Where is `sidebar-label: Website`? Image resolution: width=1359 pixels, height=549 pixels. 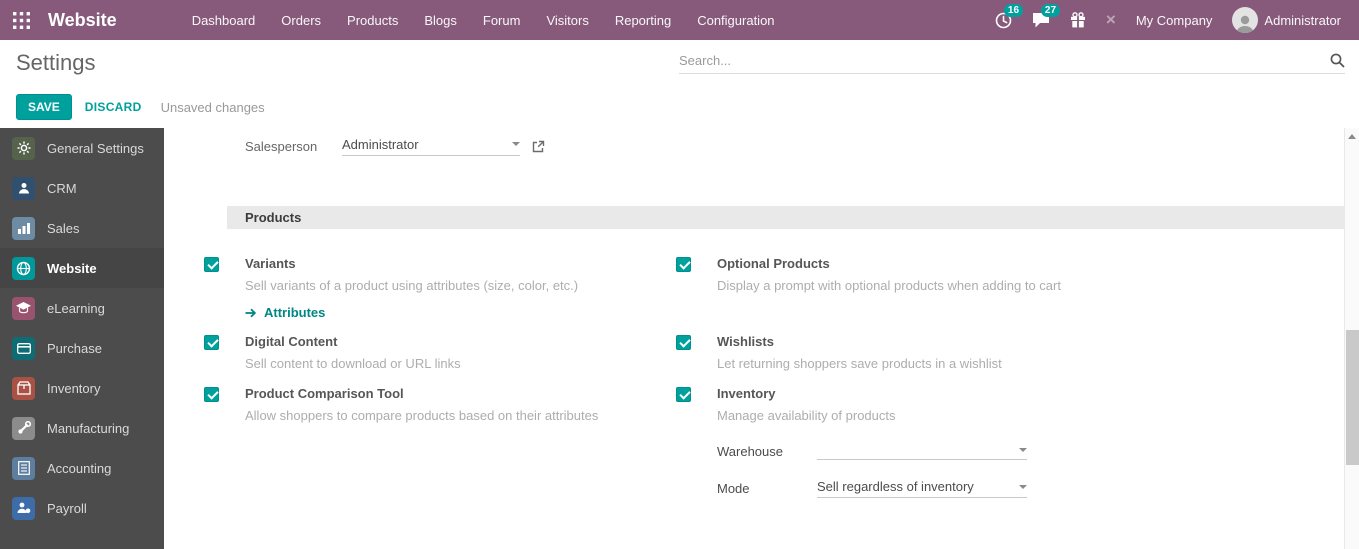 sidebar-label: Website is located at coordinates (72, 268).